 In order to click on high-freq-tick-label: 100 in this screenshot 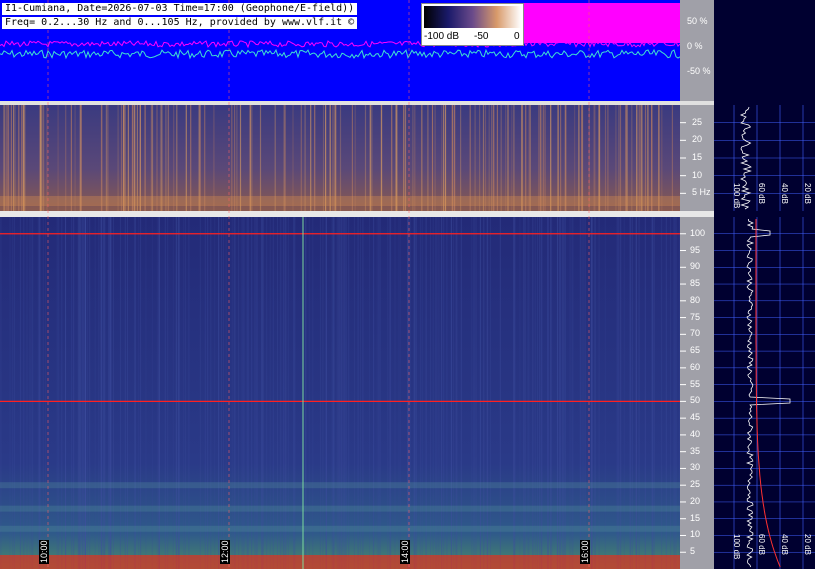, I will do `click(698, 232)`.